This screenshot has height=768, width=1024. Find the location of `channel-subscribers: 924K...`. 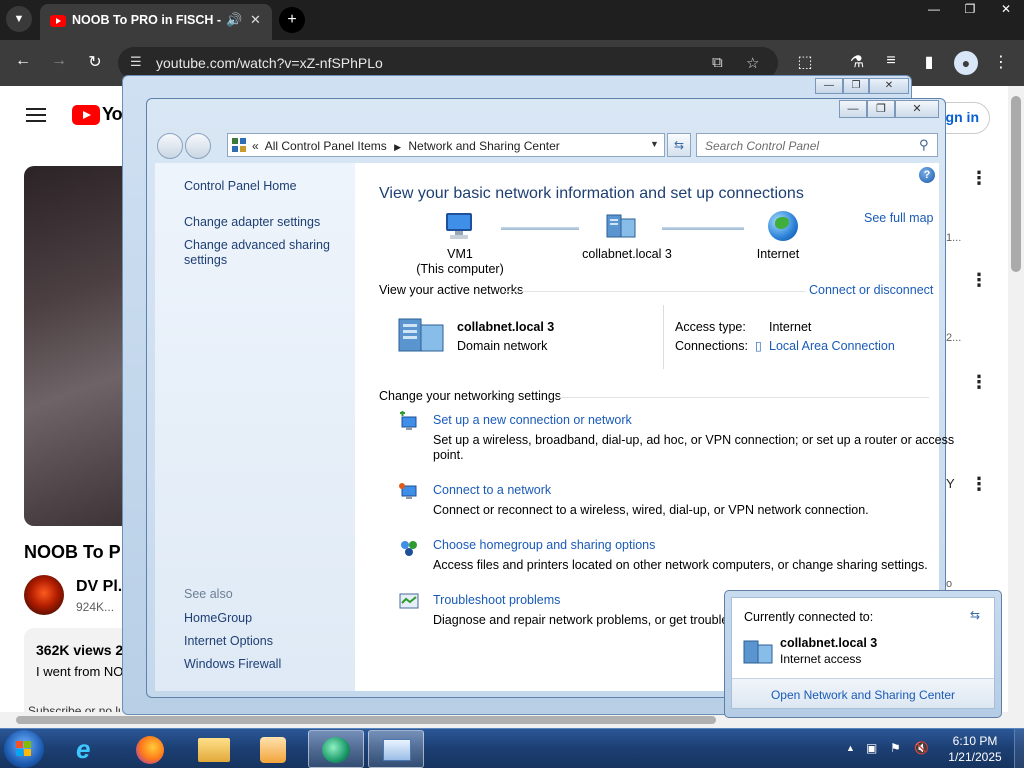

channel-subscribers: 924K... is located at coordinates (95, 607).